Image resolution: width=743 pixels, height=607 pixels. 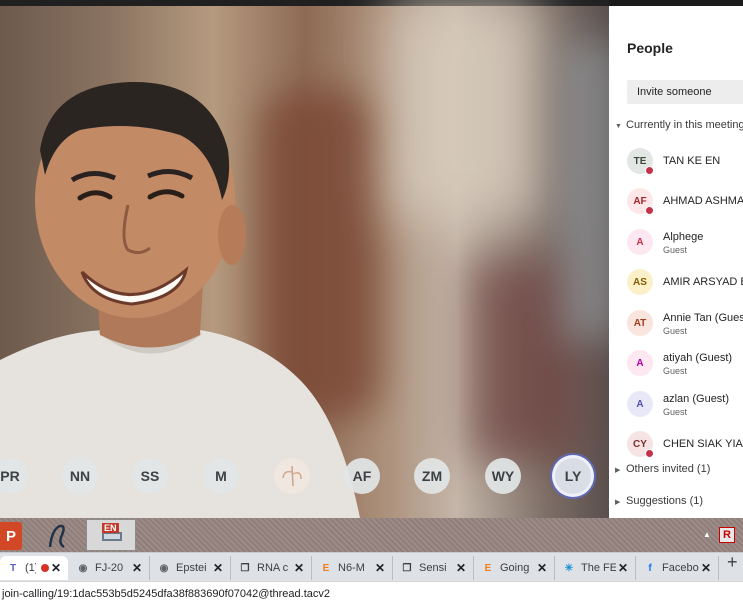 I want to click on browser-tab: E Going ✕, so click(x=515, y=568).